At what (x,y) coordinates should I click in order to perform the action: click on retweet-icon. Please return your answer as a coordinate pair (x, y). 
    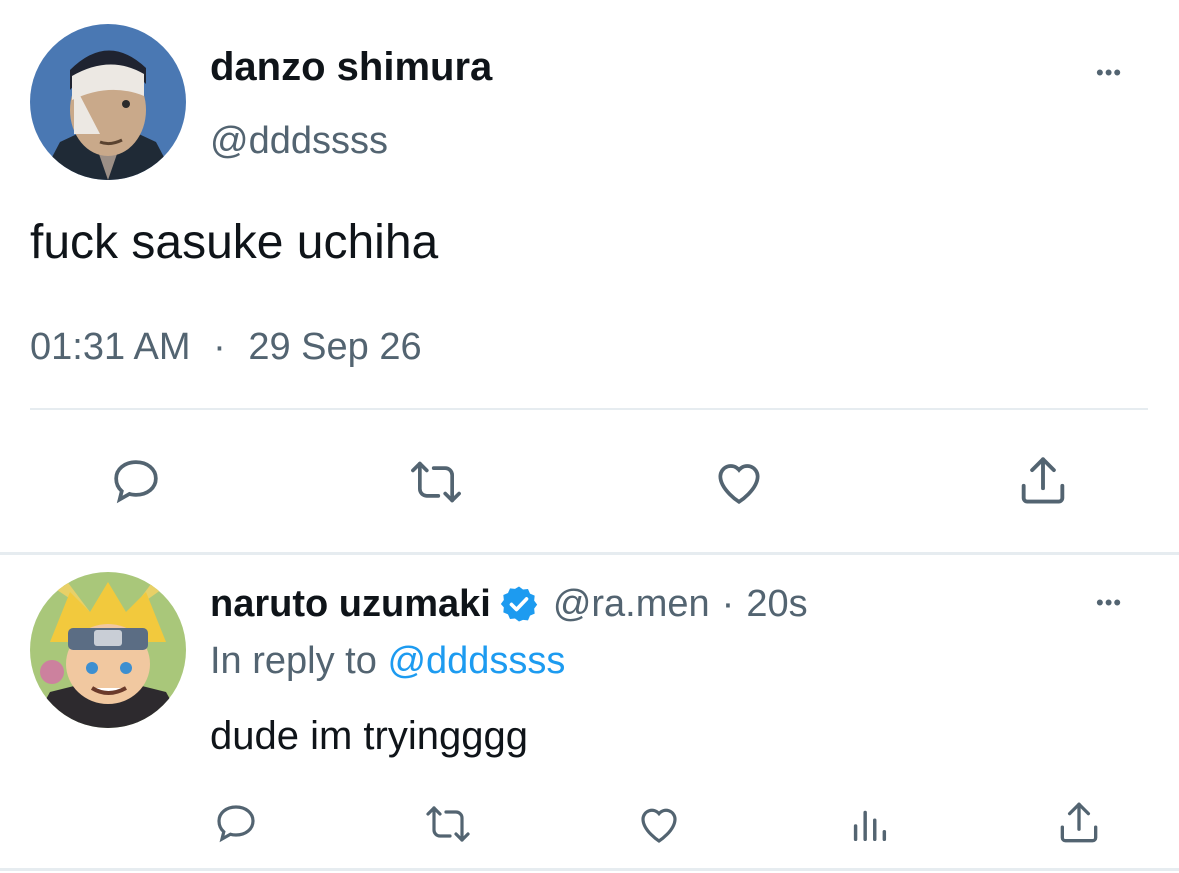
    Looking at the image, I should click on (436, 482).